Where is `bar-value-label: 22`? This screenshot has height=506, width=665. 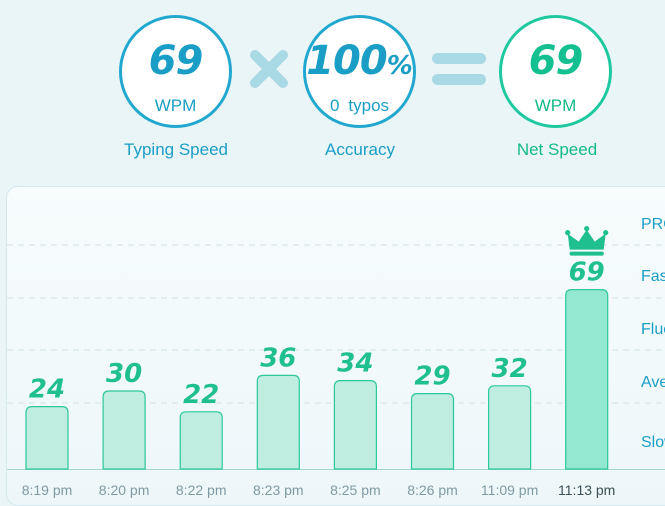 bar-value-label: 22 is located at coordinates (201, 395).